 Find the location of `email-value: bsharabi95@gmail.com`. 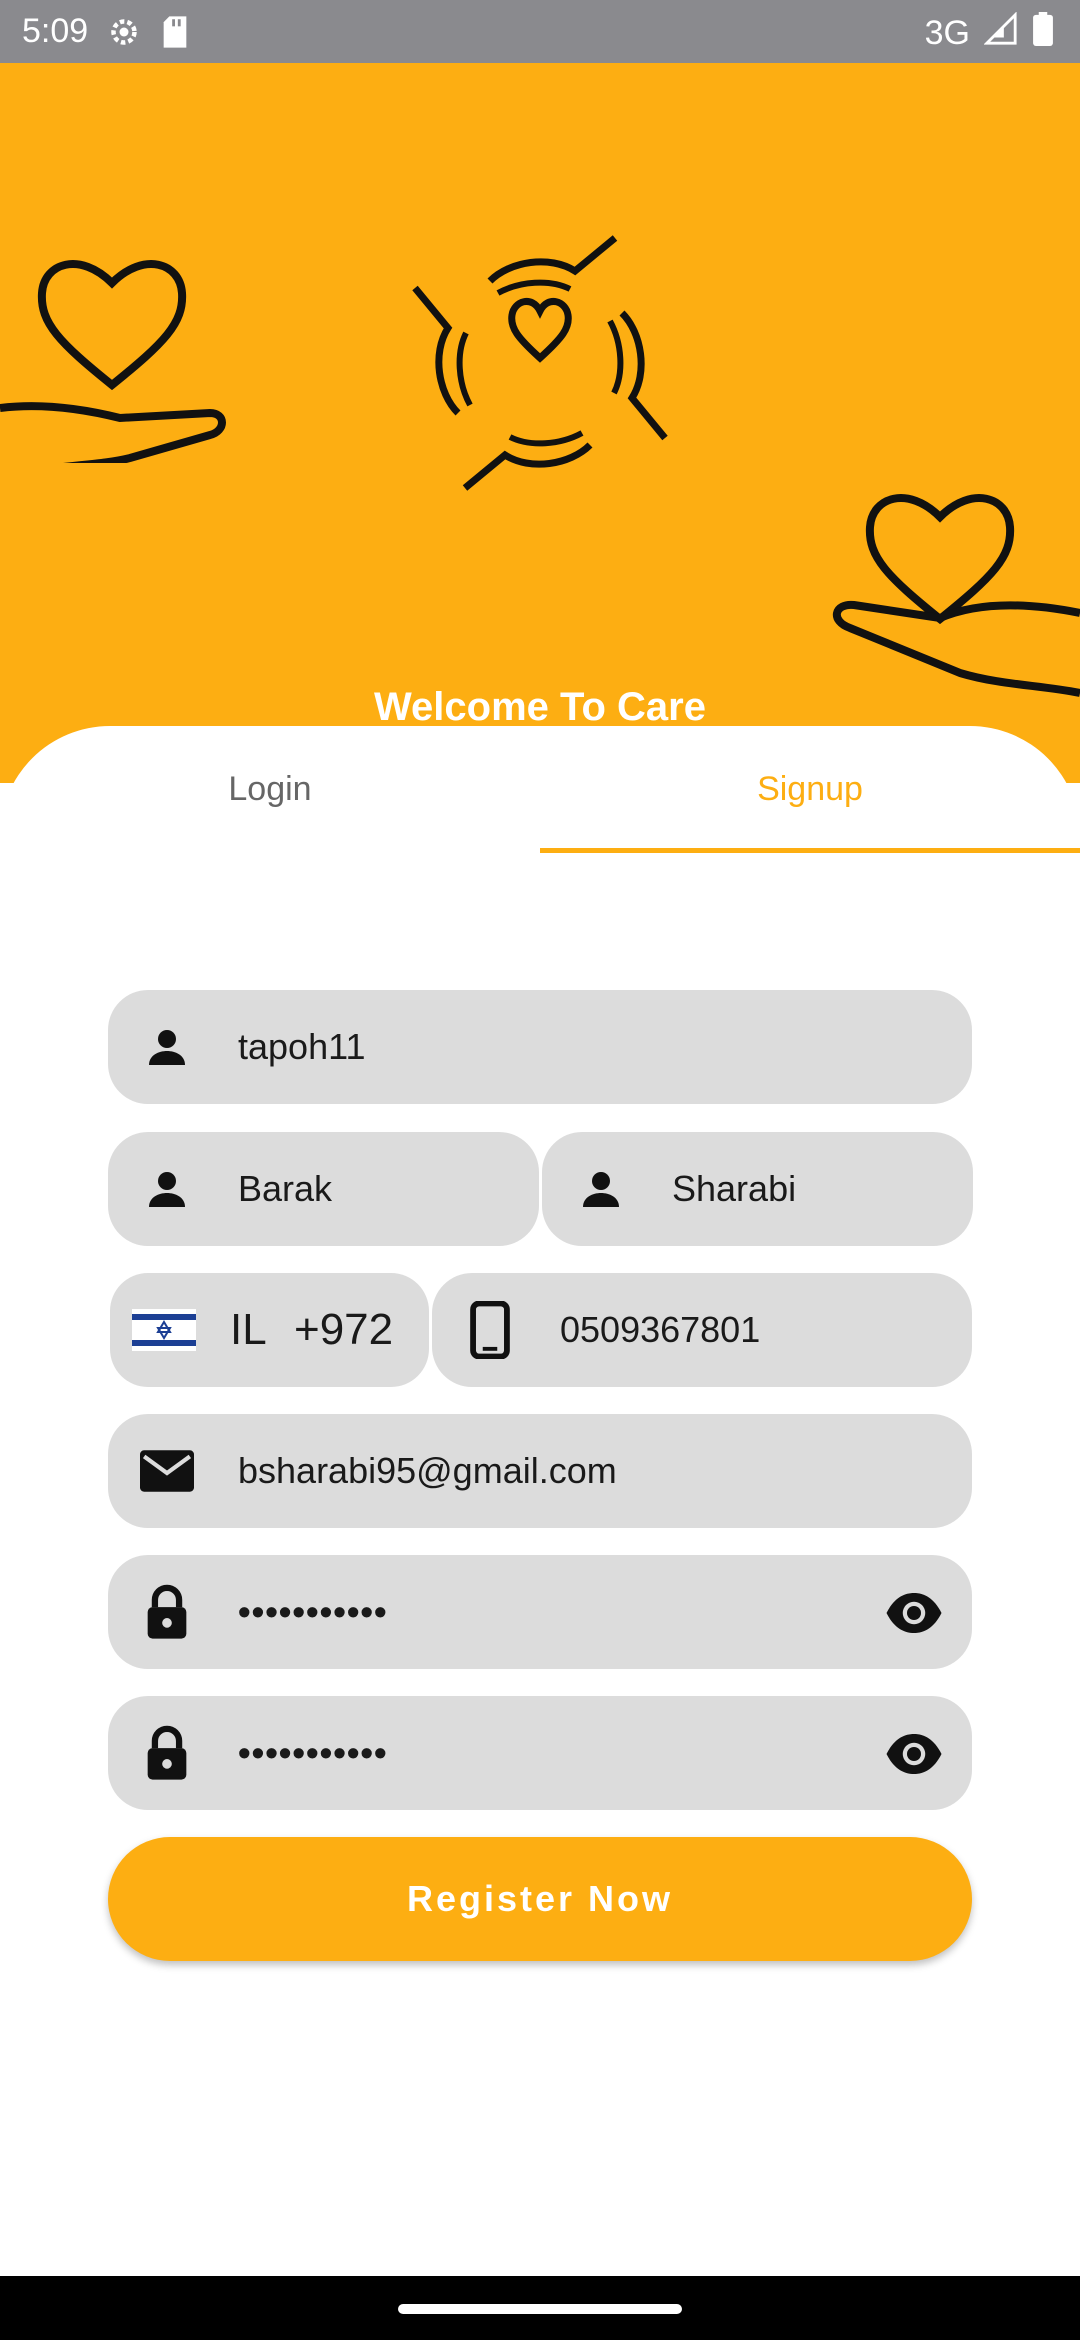

email-value: bsharabi95@gmail.com is located at coordinates (427, 1470).